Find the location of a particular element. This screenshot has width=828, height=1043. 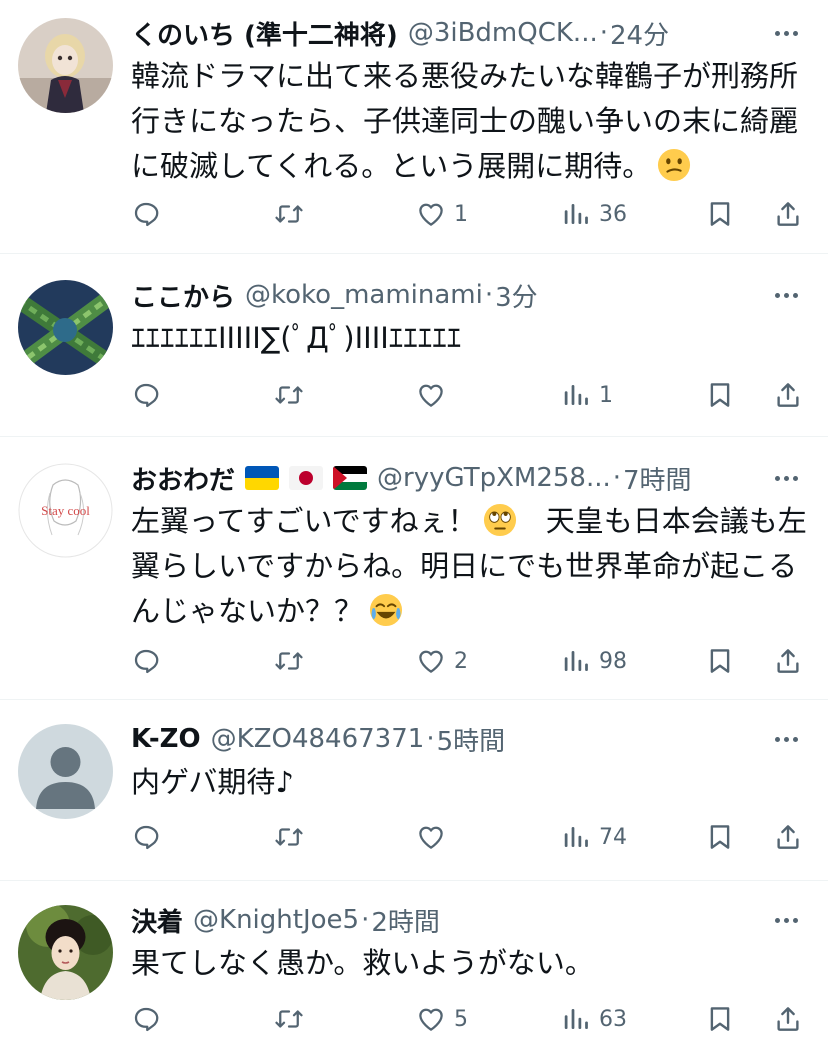

views-button: 1 is located at coordinates (587, 395).